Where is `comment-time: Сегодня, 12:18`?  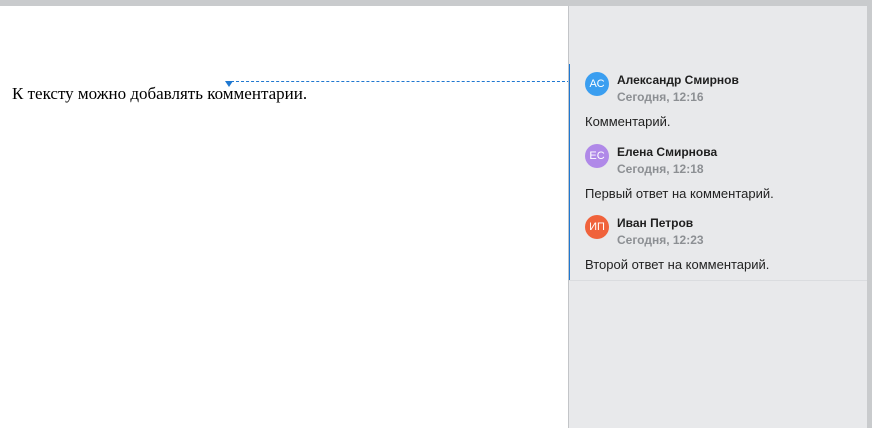 comment-time: Сегодня, 12:18 is located at coordinates (660, 169).